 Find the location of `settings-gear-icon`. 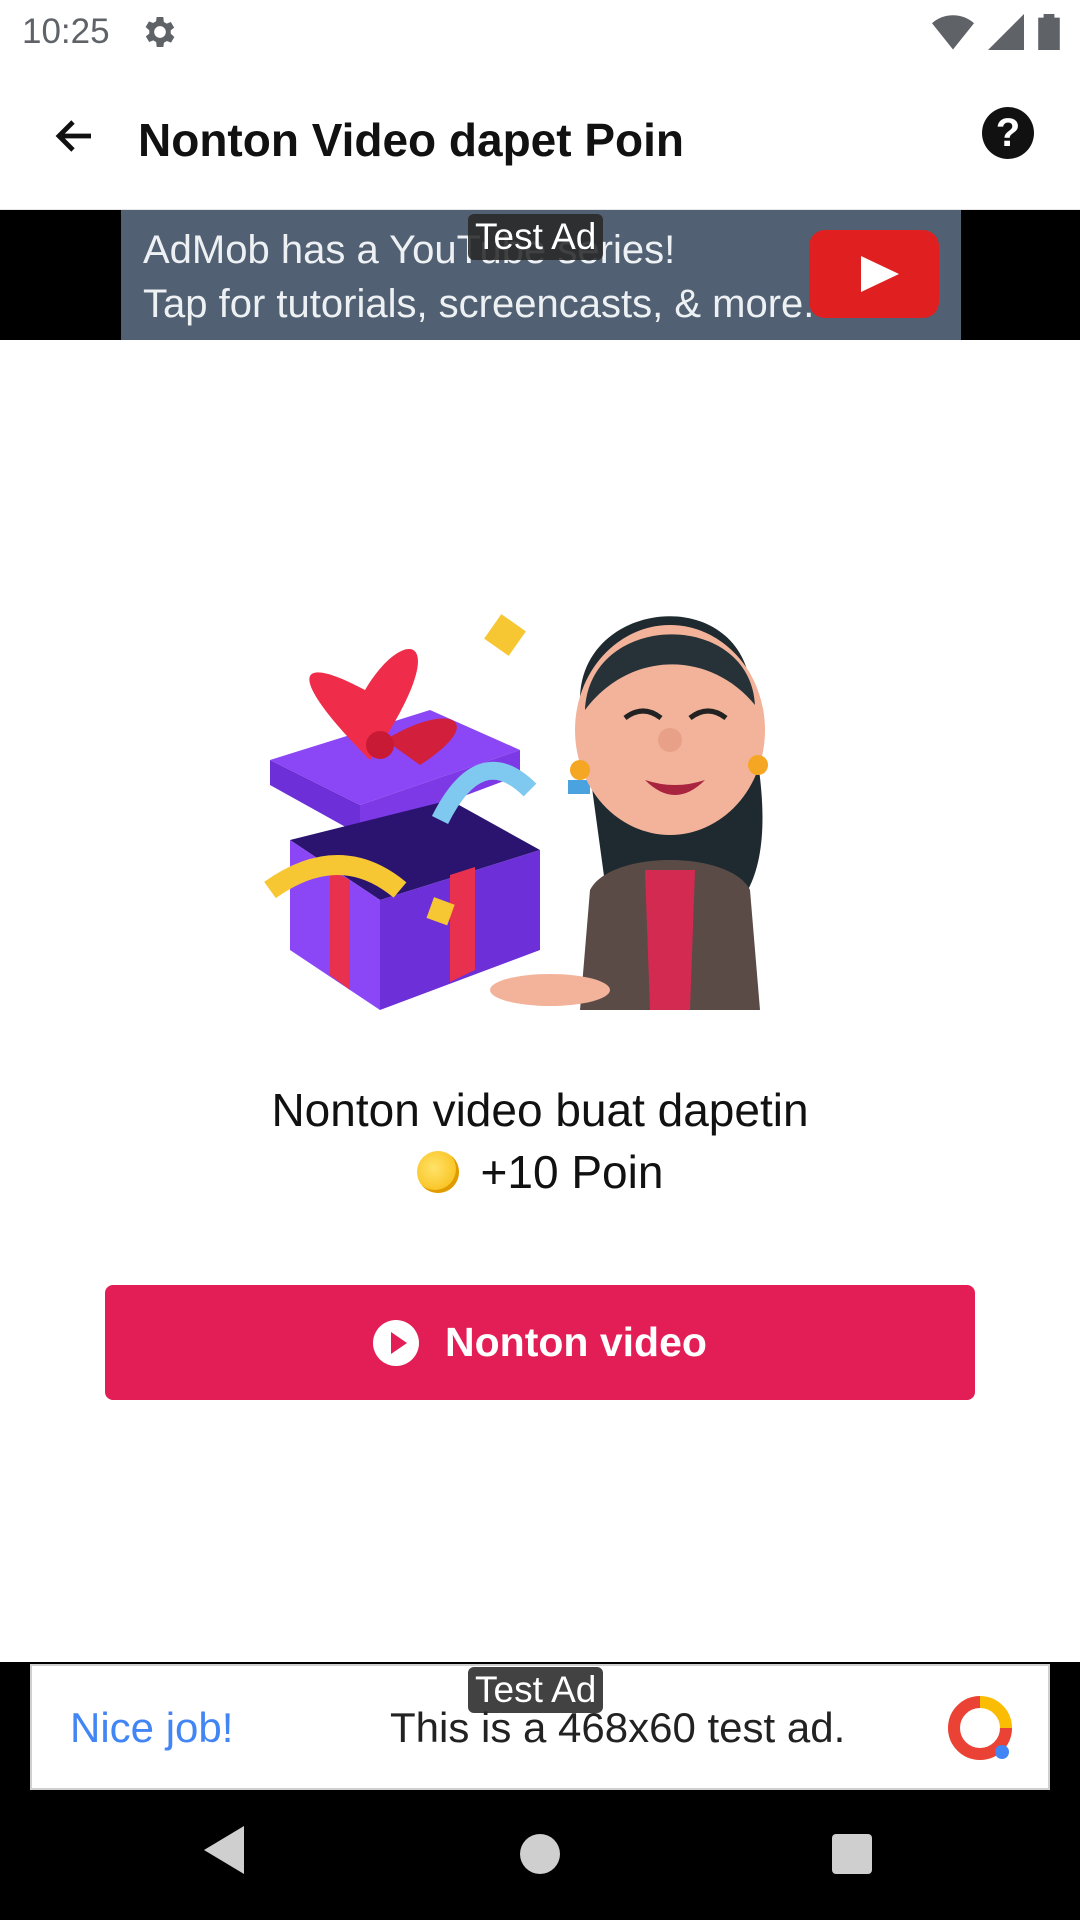

settings-gear-icon is located at coordinates (160, 32).